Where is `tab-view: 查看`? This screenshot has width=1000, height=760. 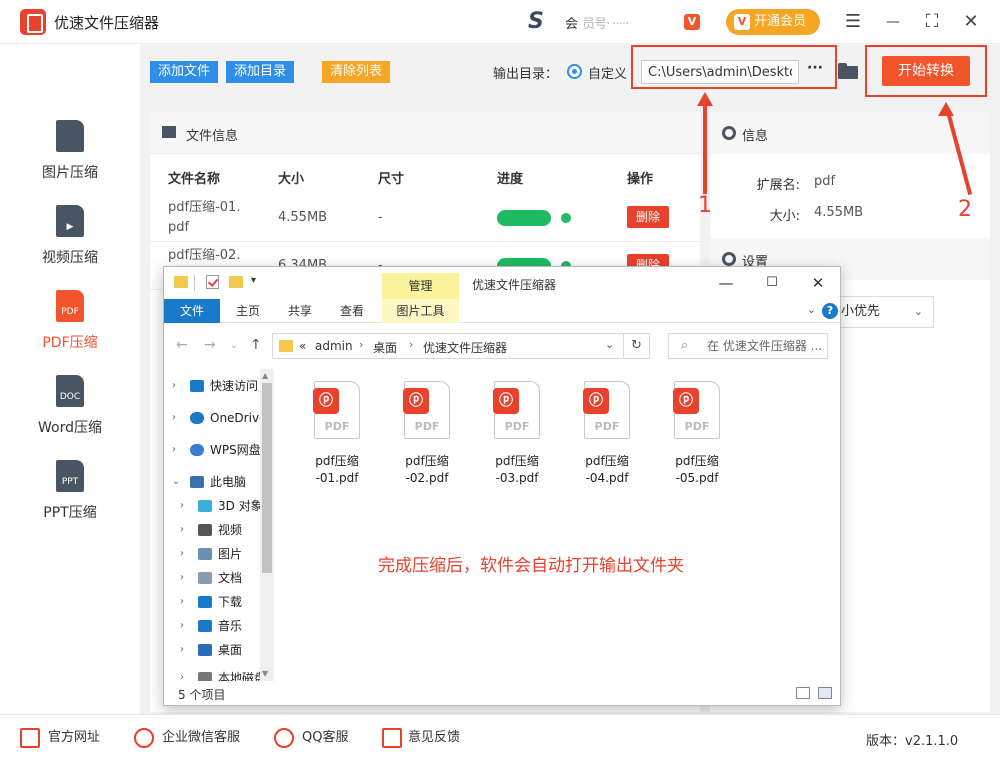 tab-view: 查看 is located at coordinates (352, 311).